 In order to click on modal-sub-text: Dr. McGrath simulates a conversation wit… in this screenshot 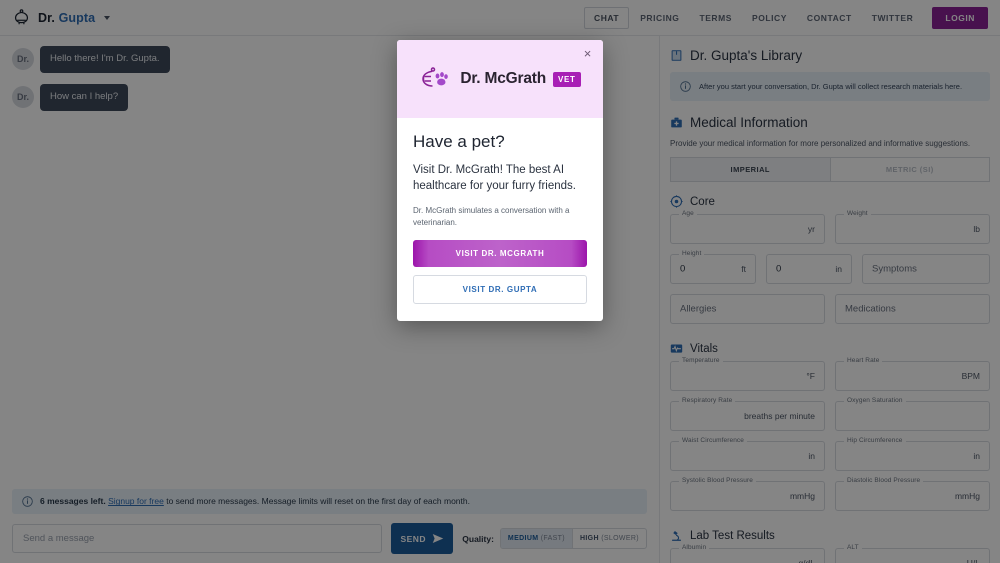, I will do `click(491, 216)`.